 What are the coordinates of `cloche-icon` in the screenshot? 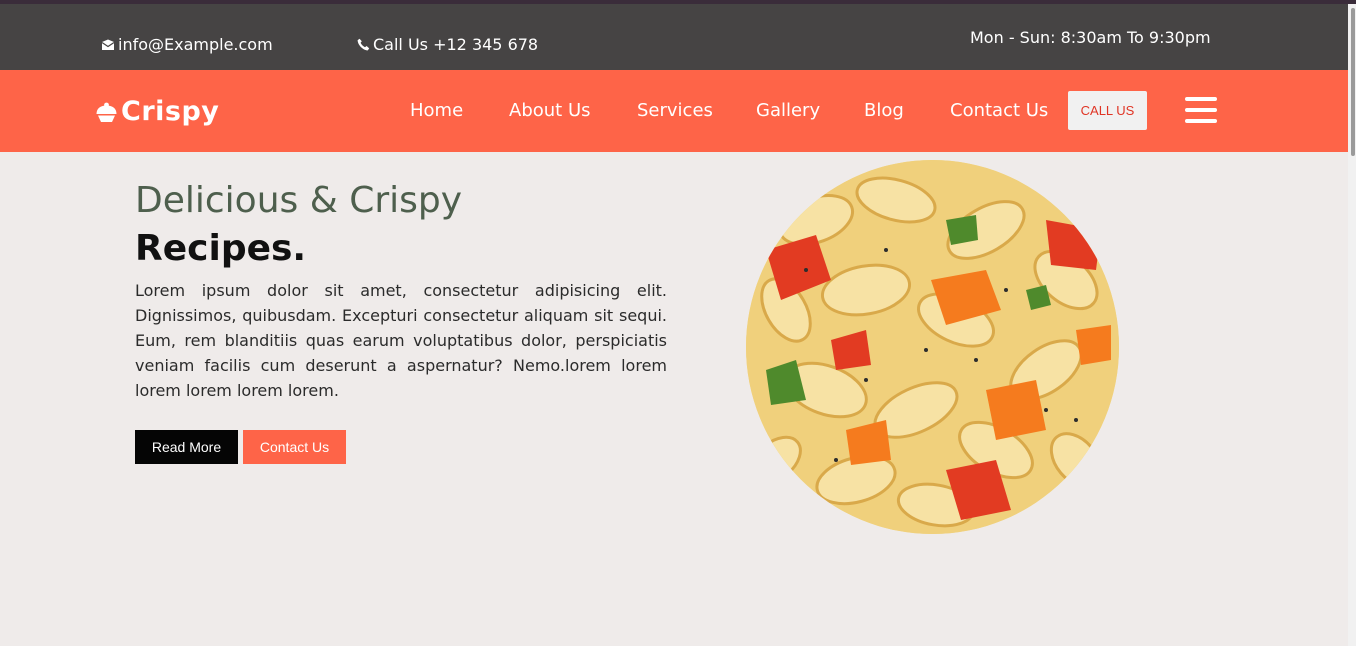 It's located at (106, 112).